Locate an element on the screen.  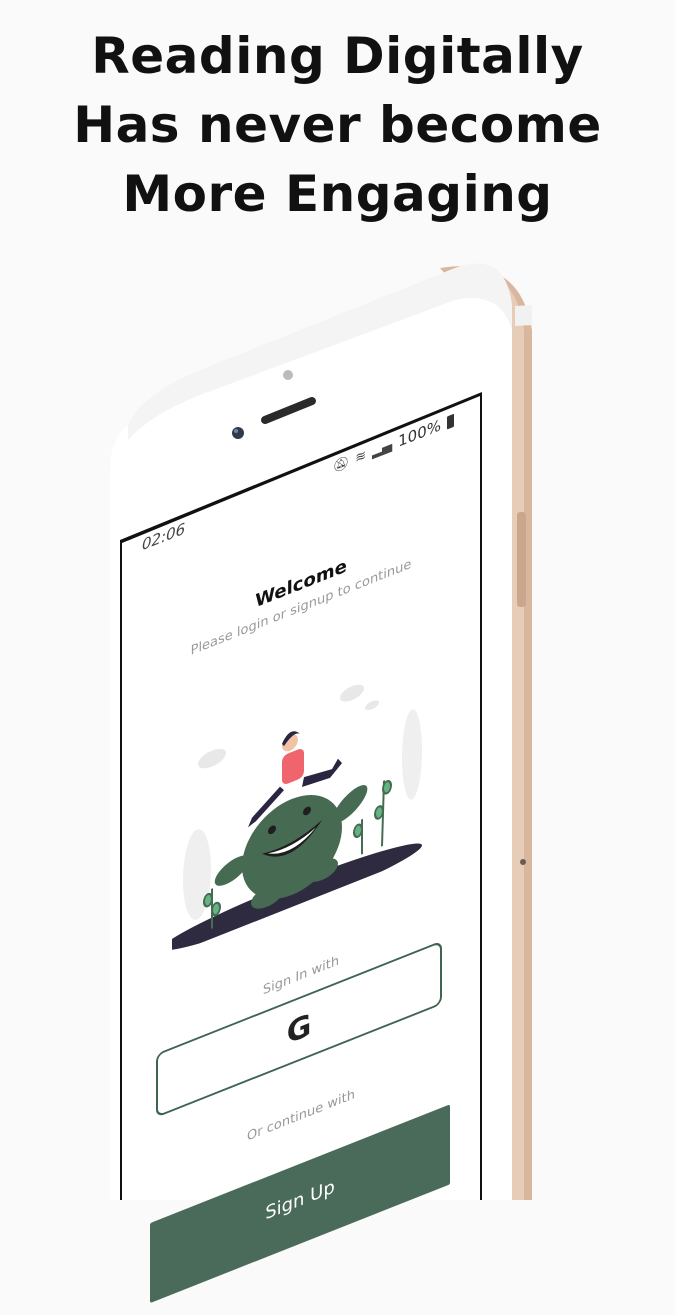
sign-up-button: Sign Up is located at coordinates (300, 1204).